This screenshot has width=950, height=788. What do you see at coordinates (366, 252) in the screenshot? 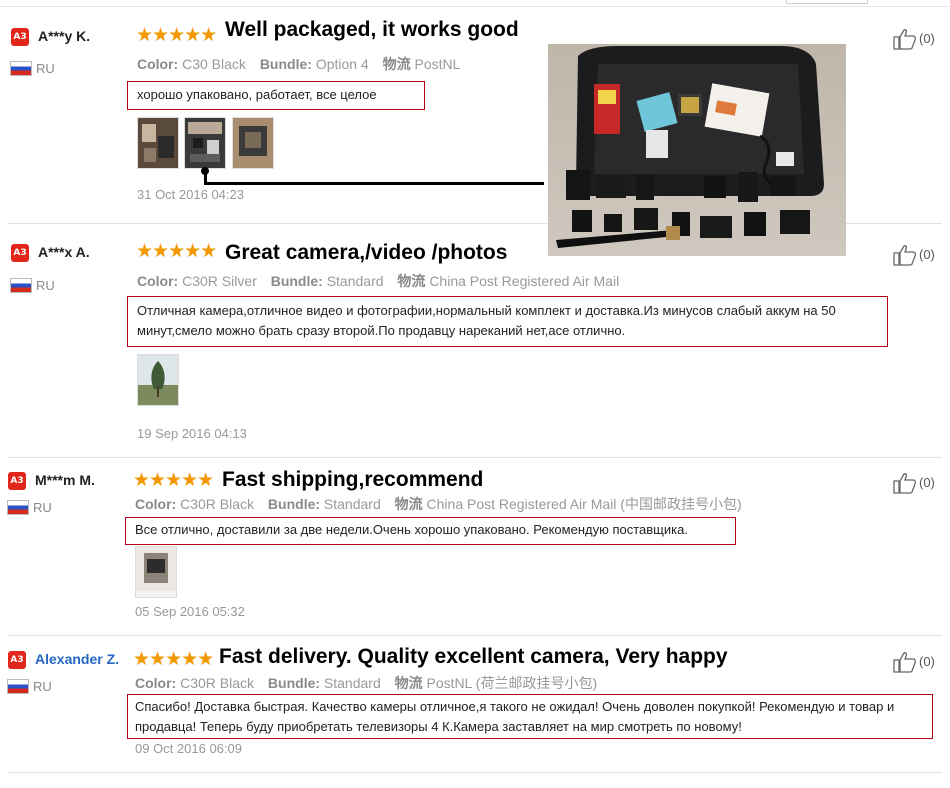
I see `review-headline: Great camera,/video /photos` at bounding box center [366, 252].